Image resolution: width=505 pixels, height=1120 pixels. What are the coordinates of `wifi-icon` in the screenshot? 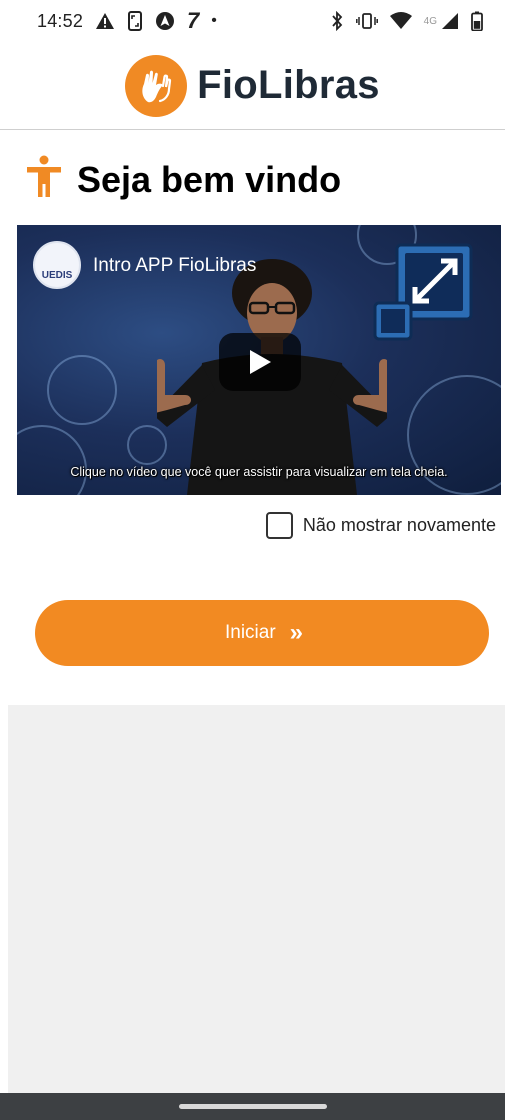 It's located at (400, 21).